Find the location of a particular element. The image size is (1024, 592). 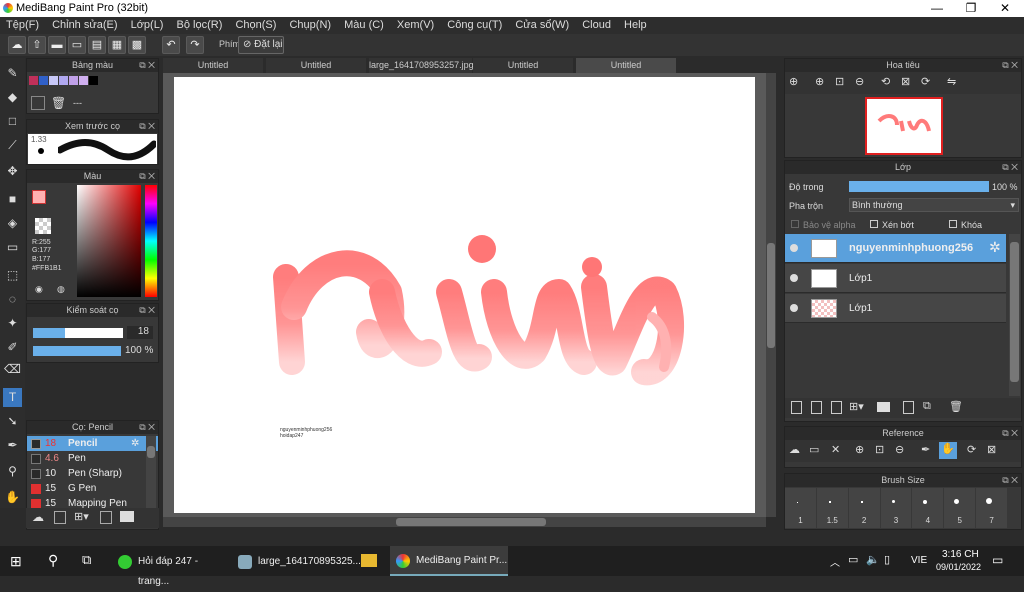

new-layer-icon is located at coordinates (796, 407).